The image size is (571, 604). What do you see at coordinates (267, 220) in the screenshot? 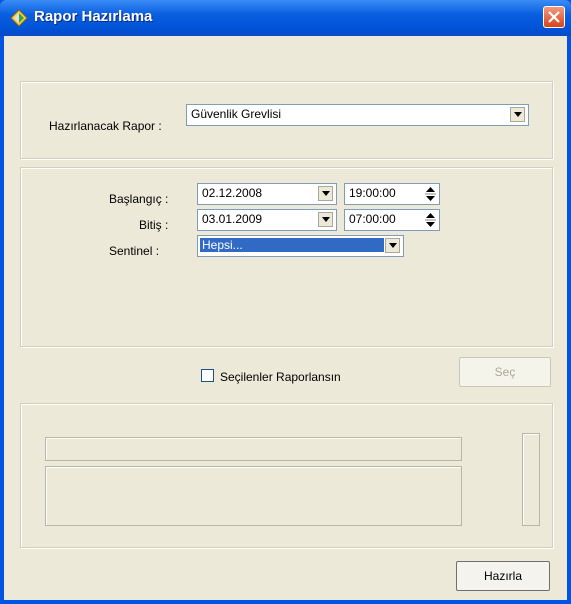
I see `end-date-picker: 03.01.2009` at bounding box center [267, 220].